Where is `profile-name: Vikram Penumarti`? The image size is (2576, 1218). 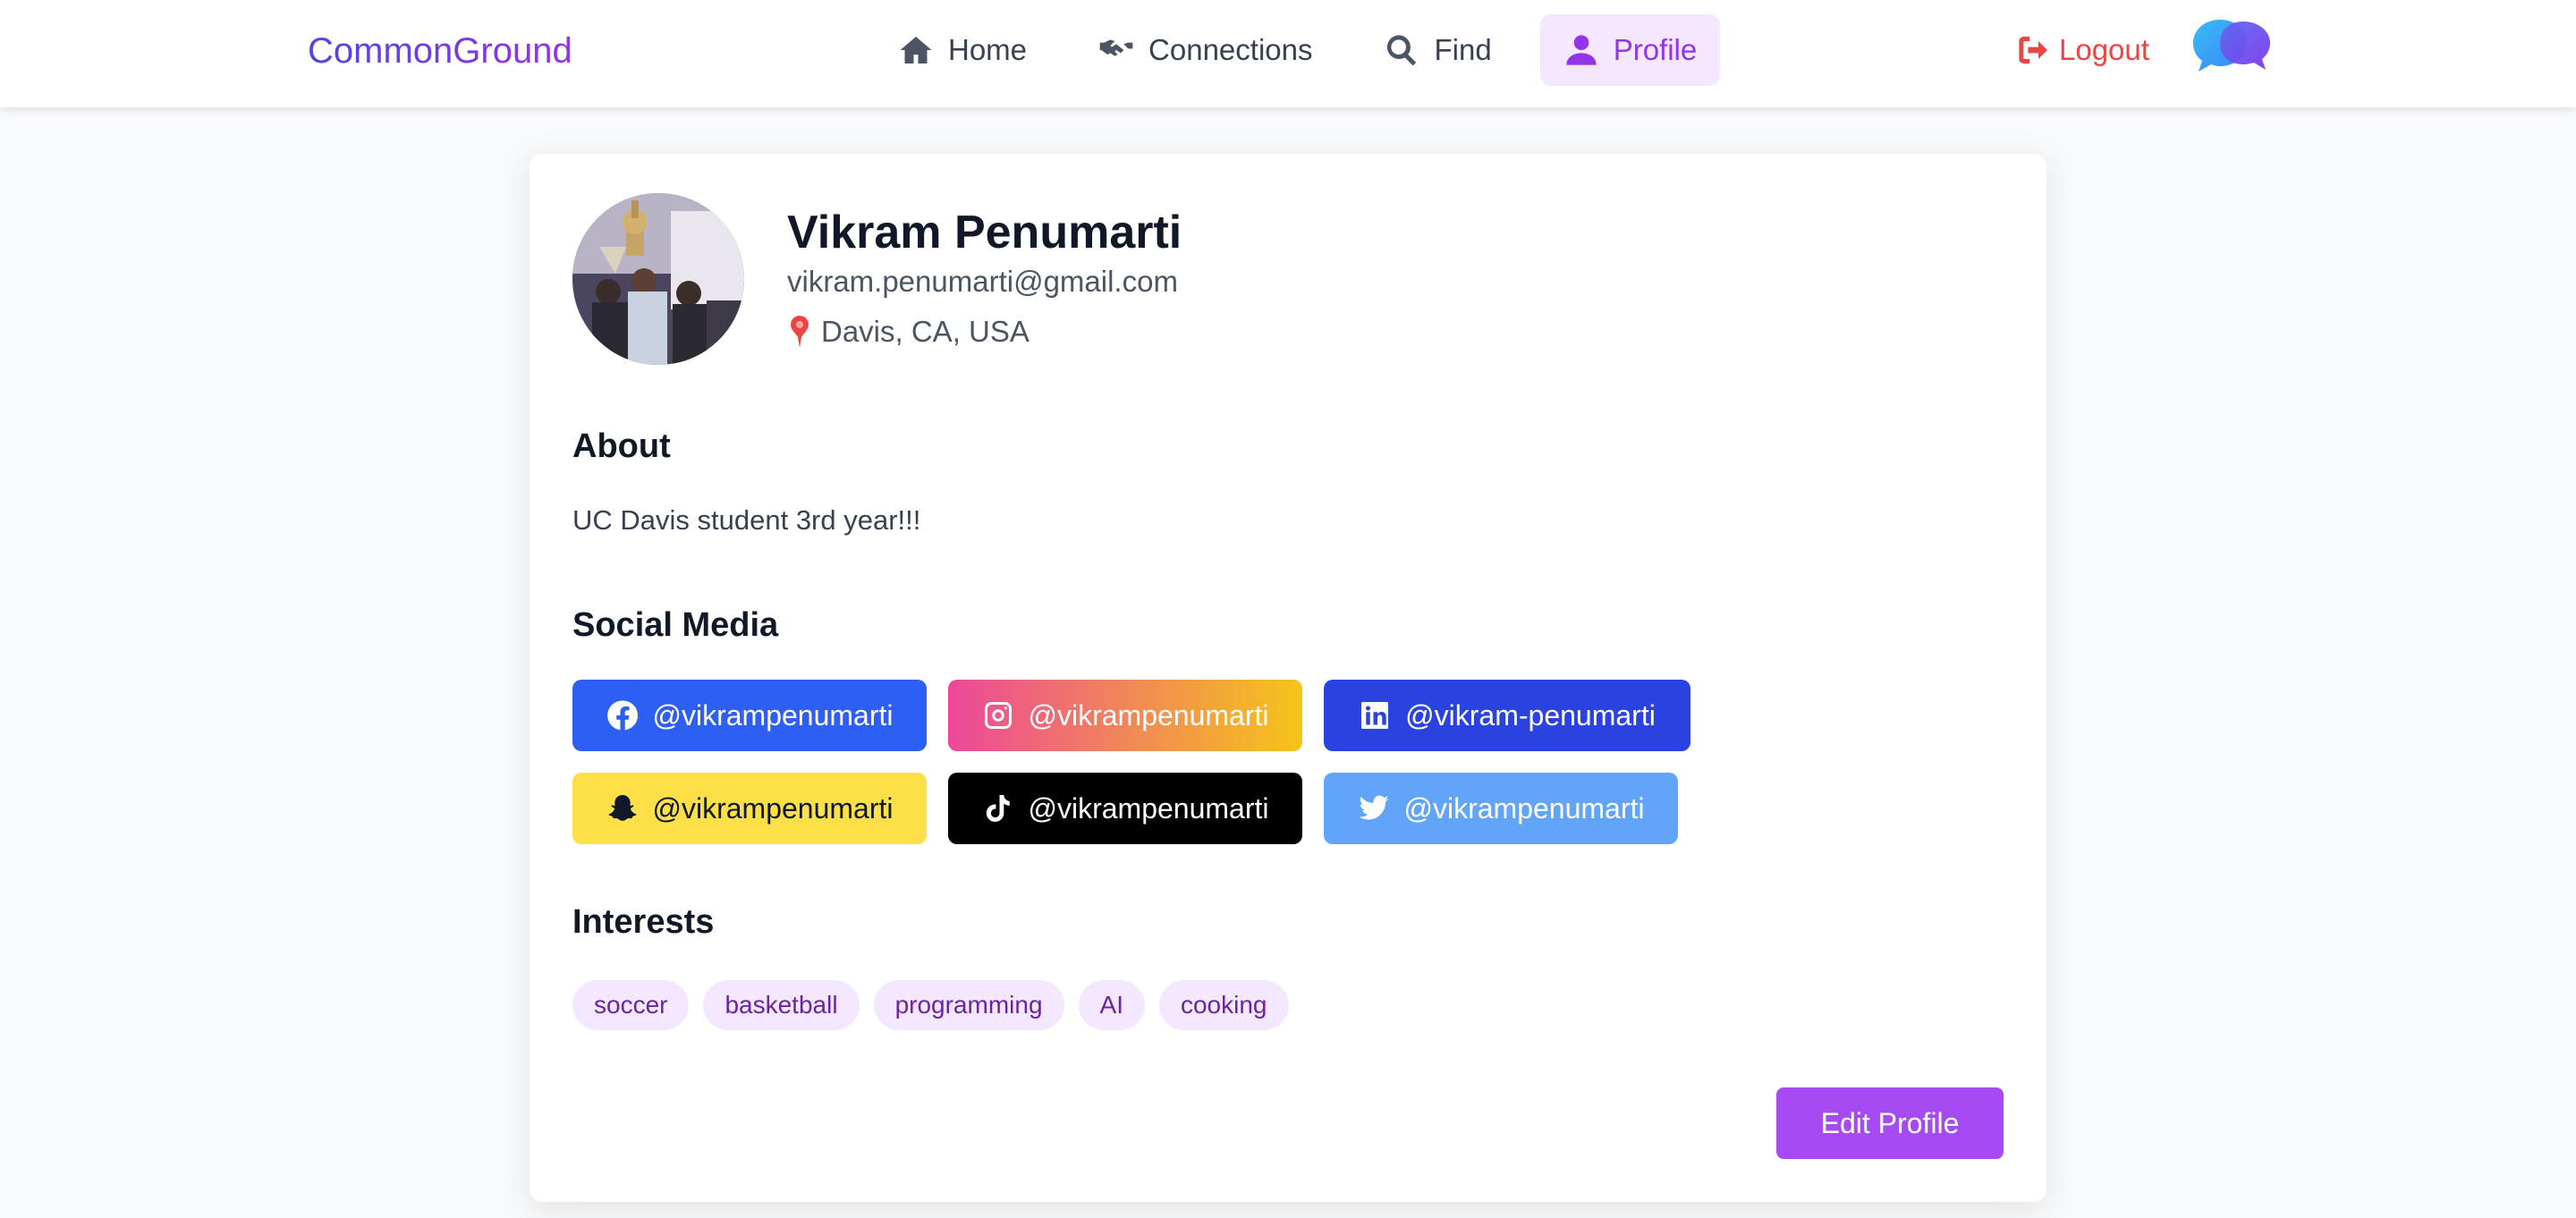
profile-name: Vikram Penumarti is located at coordinates (984, 233).